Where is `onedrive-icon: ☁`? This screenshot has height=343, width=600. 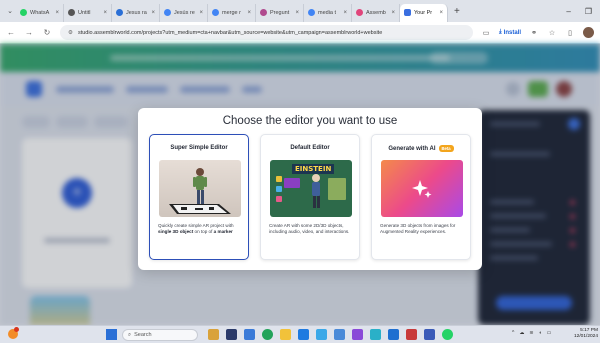
onedrive-icon: ☁ is located at coordinates (521, 333).